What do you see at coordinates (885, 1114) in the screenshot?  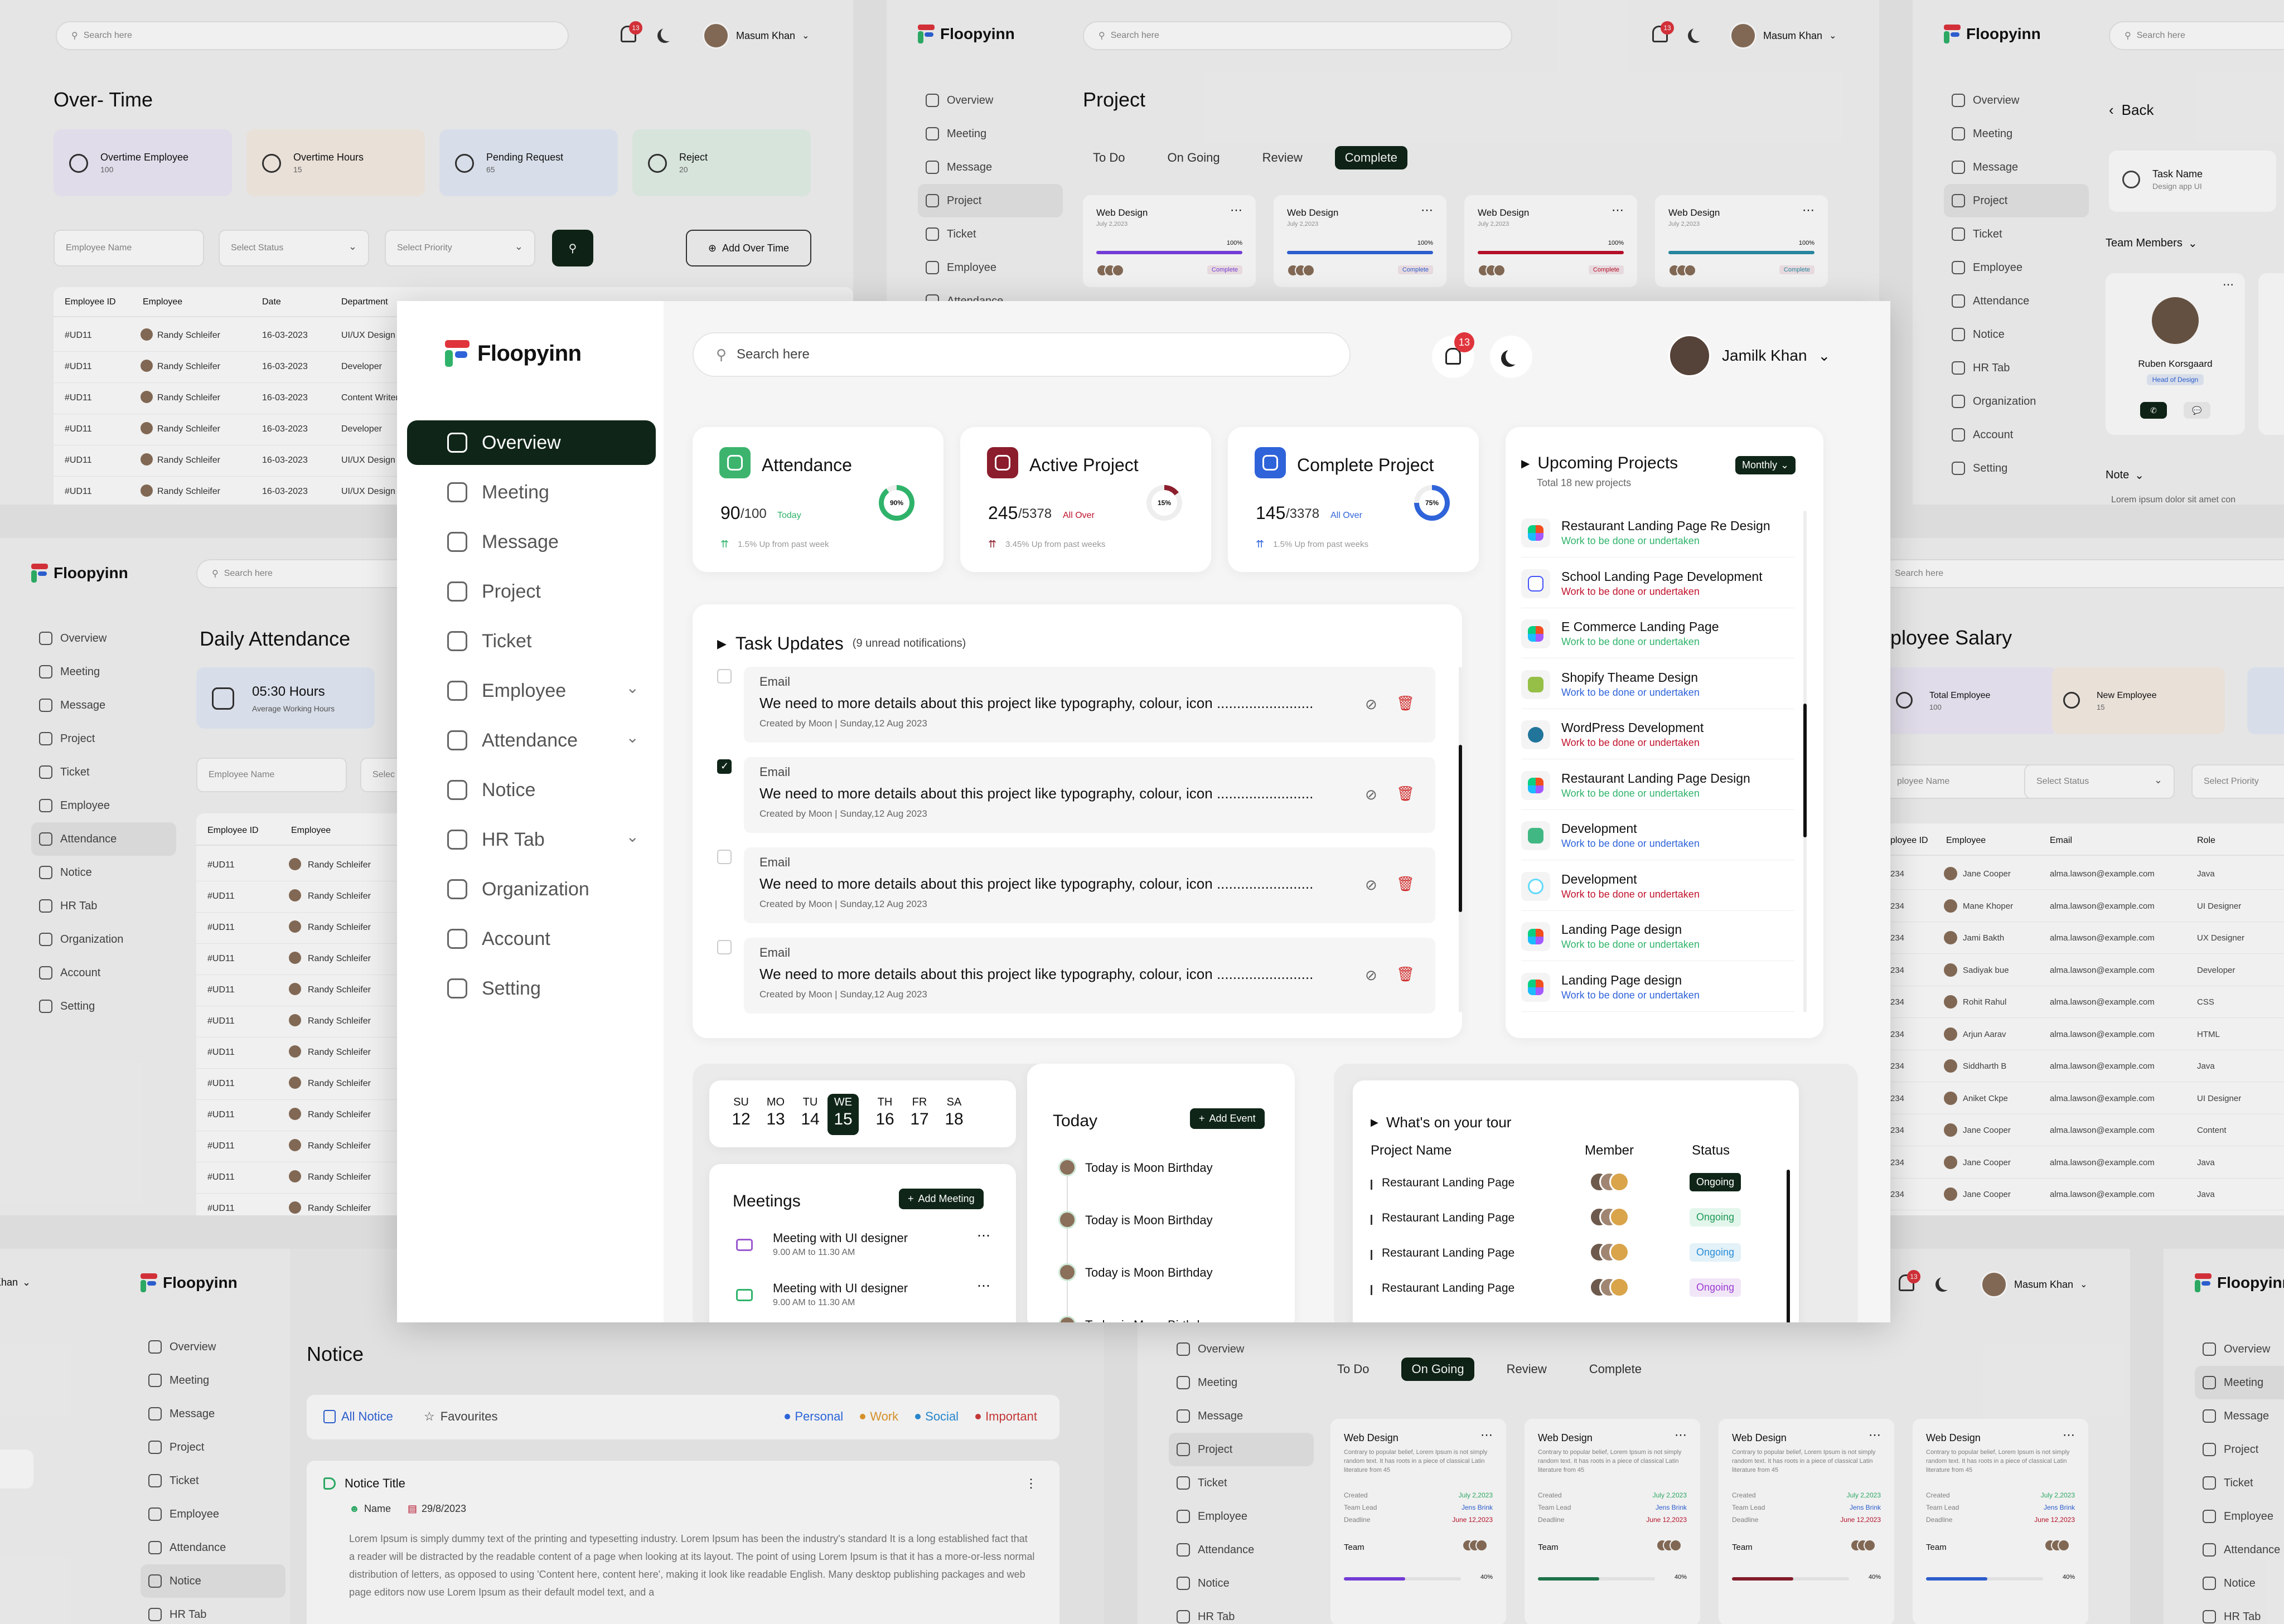 I see `calendar-day: TH 16` at bounding box center [885, 1114].